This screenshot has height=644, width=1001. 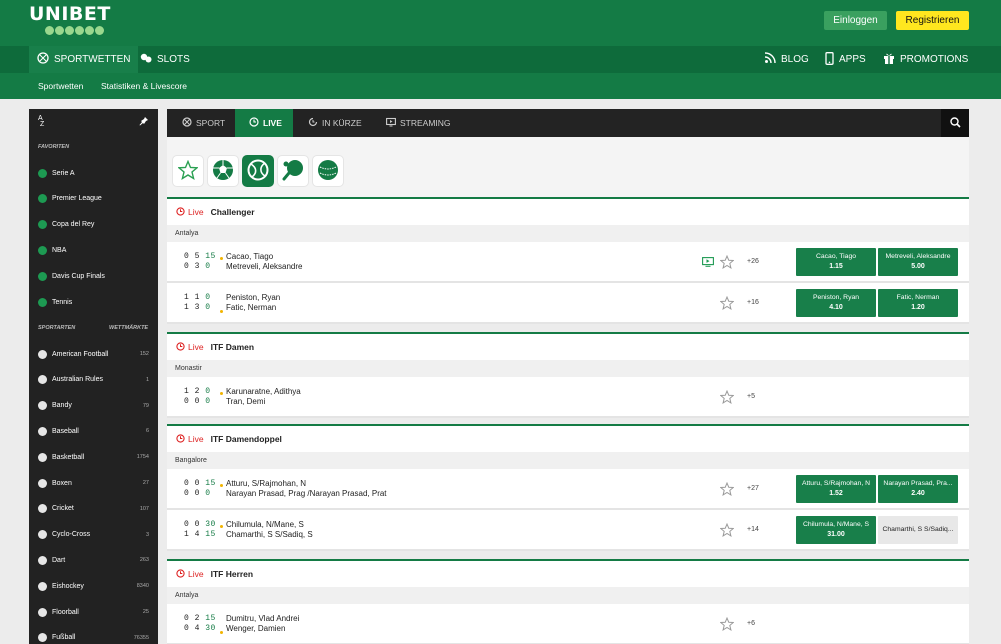 I want to click on sort-az-icon: A Z, so click(x=41, y=121).